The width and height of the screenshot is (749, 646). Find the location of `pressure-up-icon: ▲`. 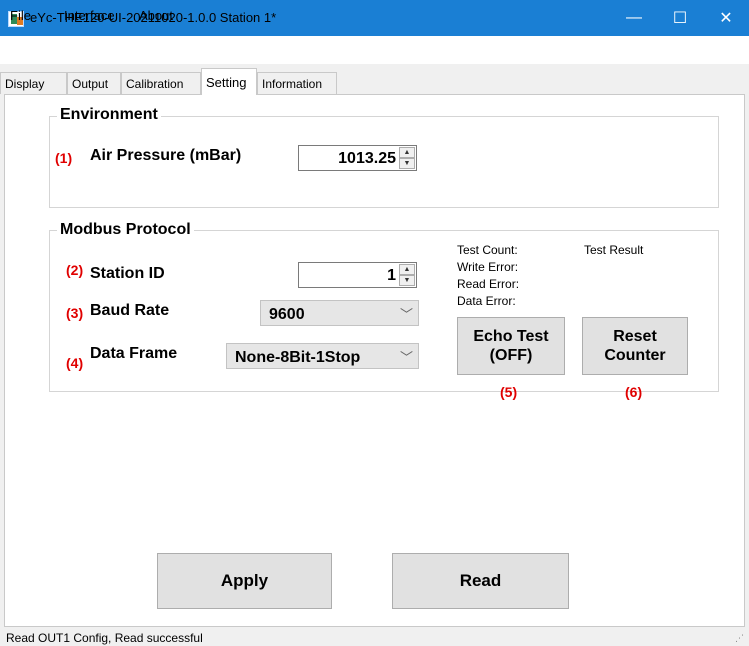

pressure-up-icon: ▲ is located at coordinates (407, 152).